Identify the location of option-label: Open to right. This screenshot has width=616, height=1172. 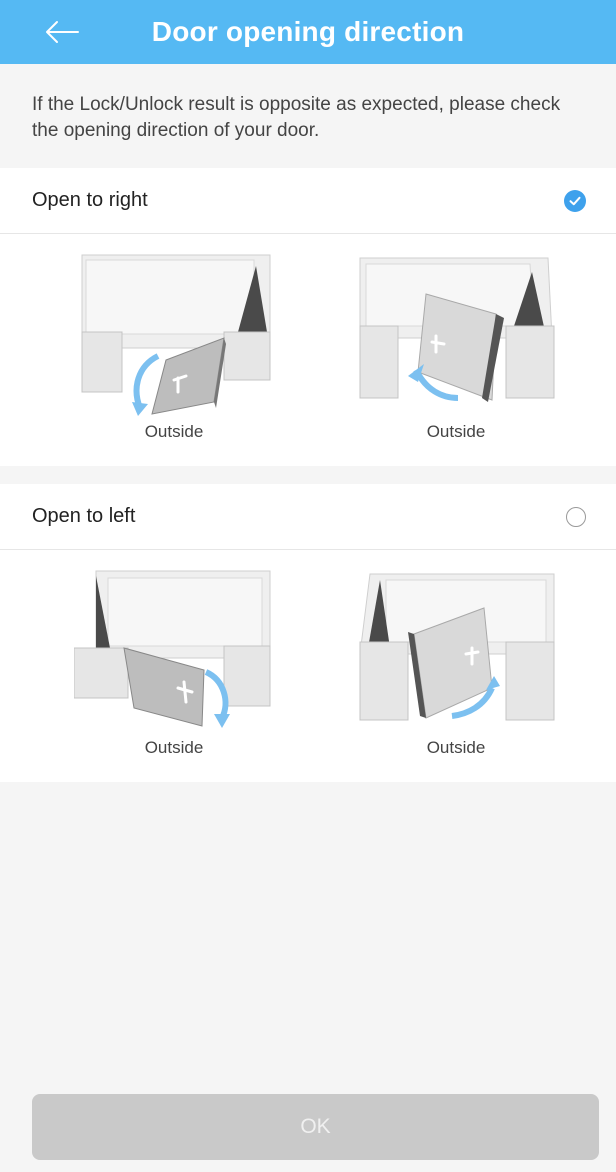
(90, 200).